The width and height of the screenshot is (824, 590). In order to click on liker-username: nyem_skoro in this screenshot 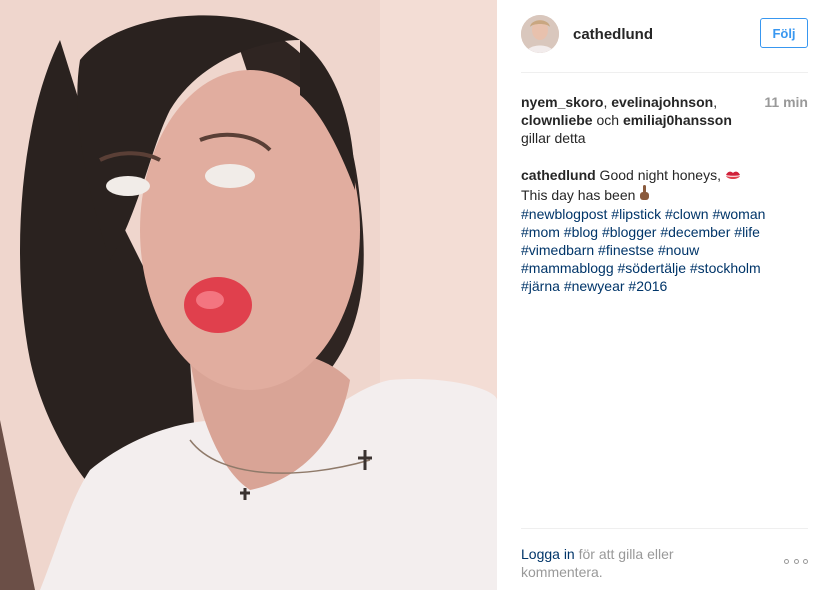, I will do `click(562, 102)`.